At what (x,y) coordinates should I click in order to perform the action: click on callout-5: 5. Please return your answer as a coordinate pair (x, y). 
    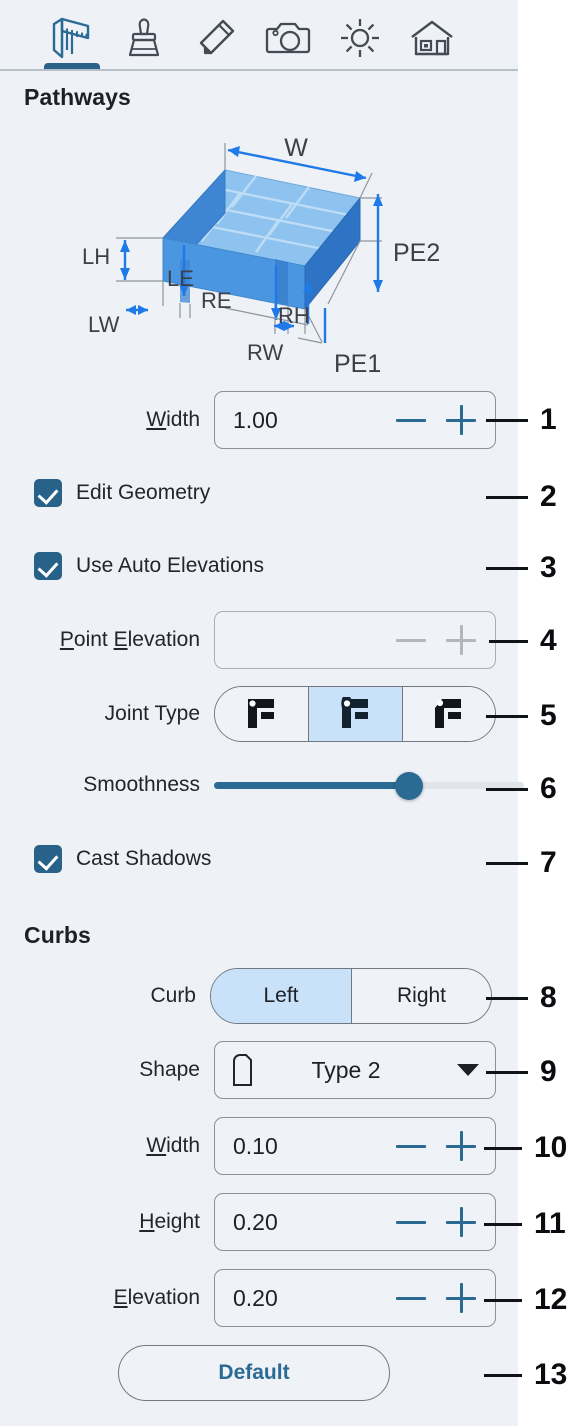
    Looking at the image, I should click on (521, 716).